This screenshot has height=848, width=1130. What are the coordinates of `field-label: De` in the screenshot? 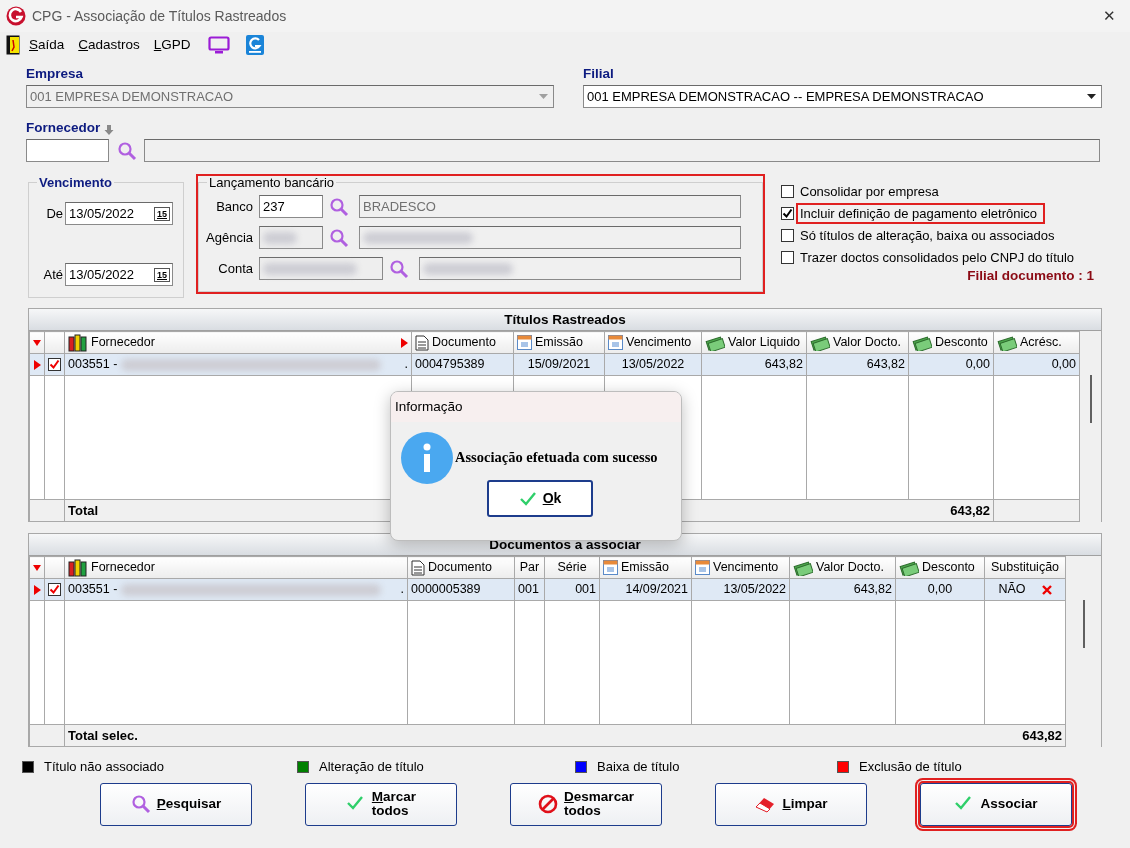 It's located at (54, 214).